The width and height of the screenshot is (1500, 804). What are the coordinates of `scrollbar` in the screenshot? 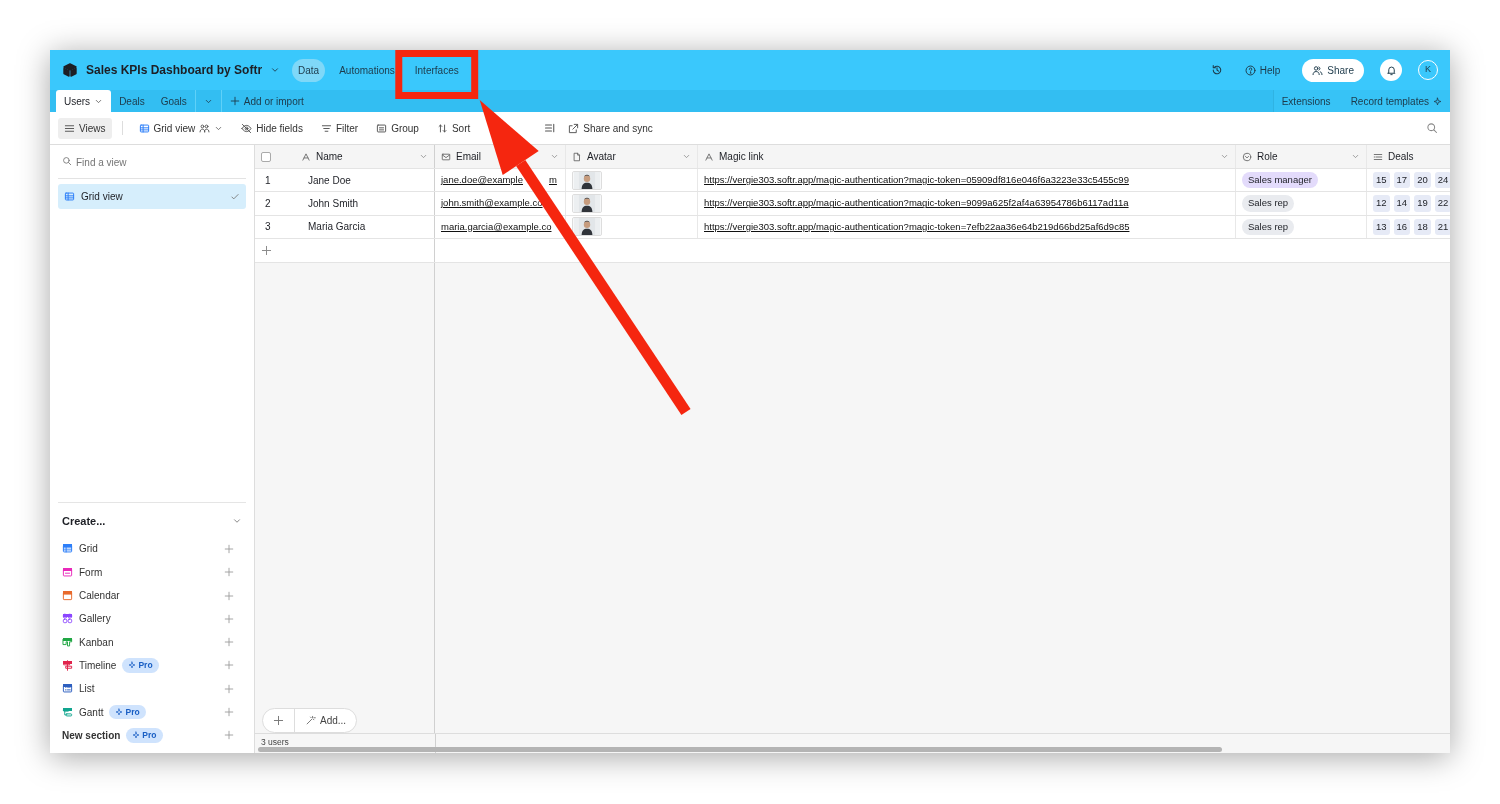 It's located at (740, 749).